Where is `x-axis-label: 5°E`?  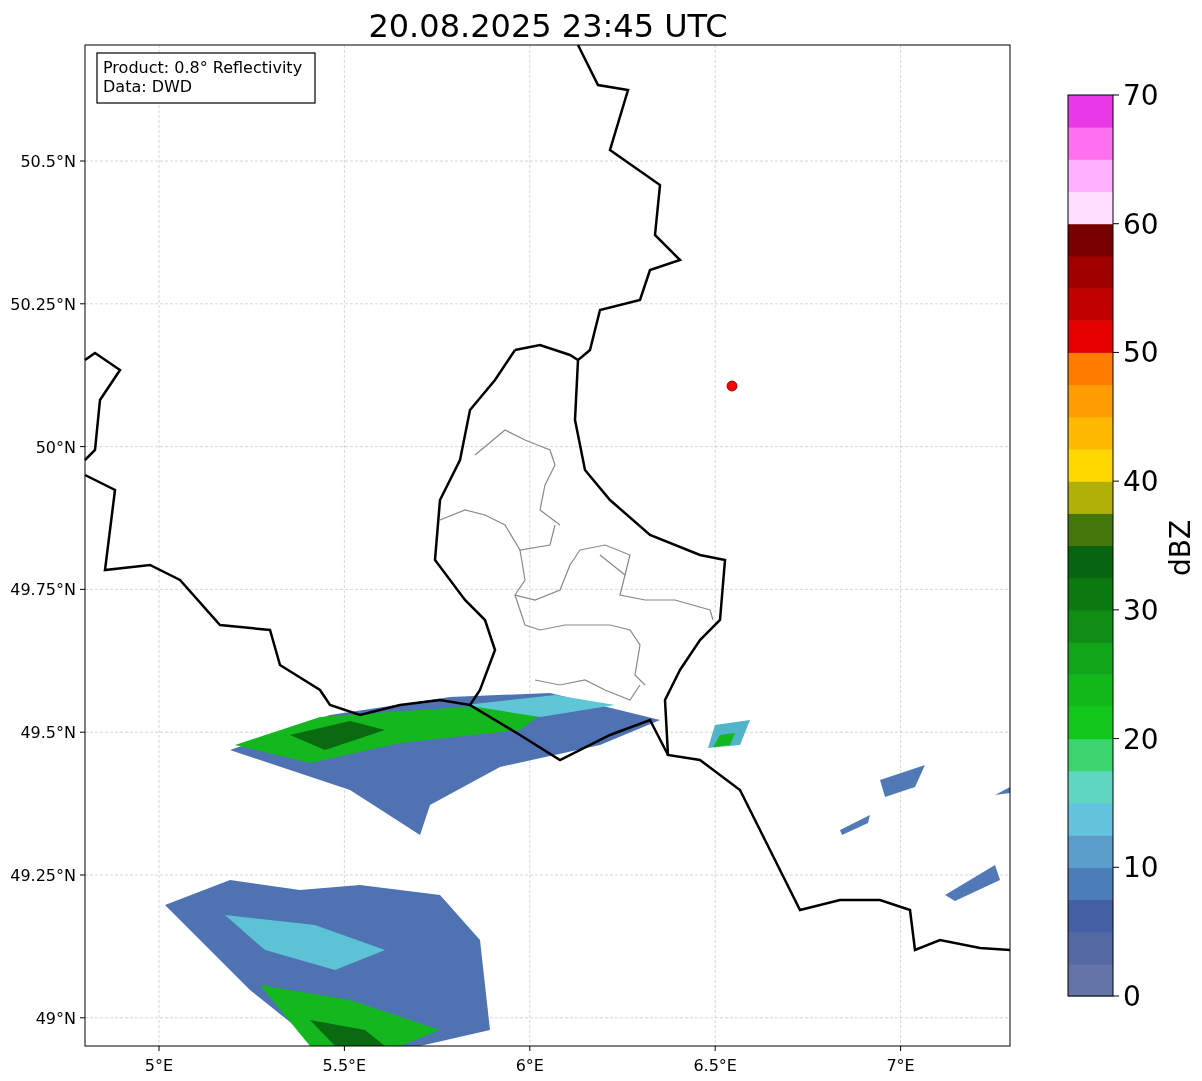
x-axis-label: 5°E is located at coordinates (159, 1065).